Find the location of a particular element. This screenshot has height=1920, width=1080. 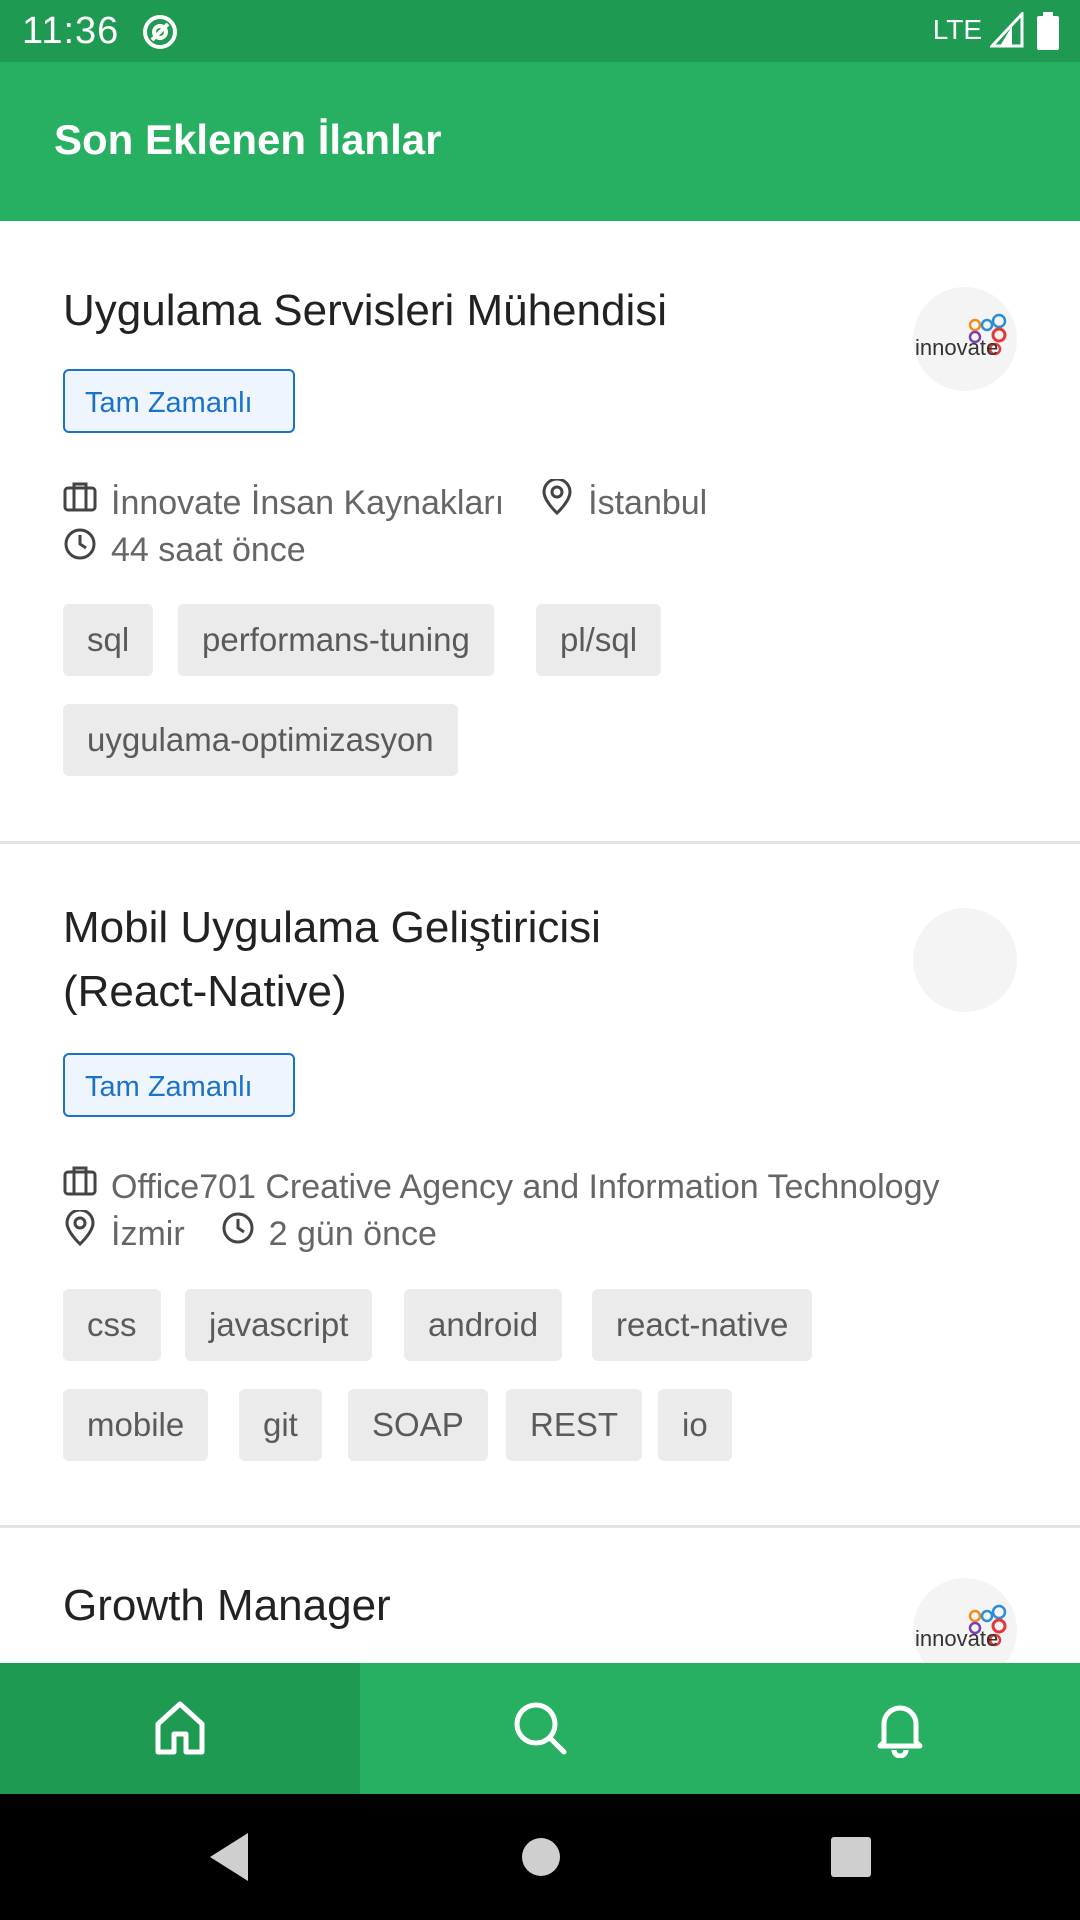

page-title: Son Eklenen İlanlar is located at coordinates (248, 139).